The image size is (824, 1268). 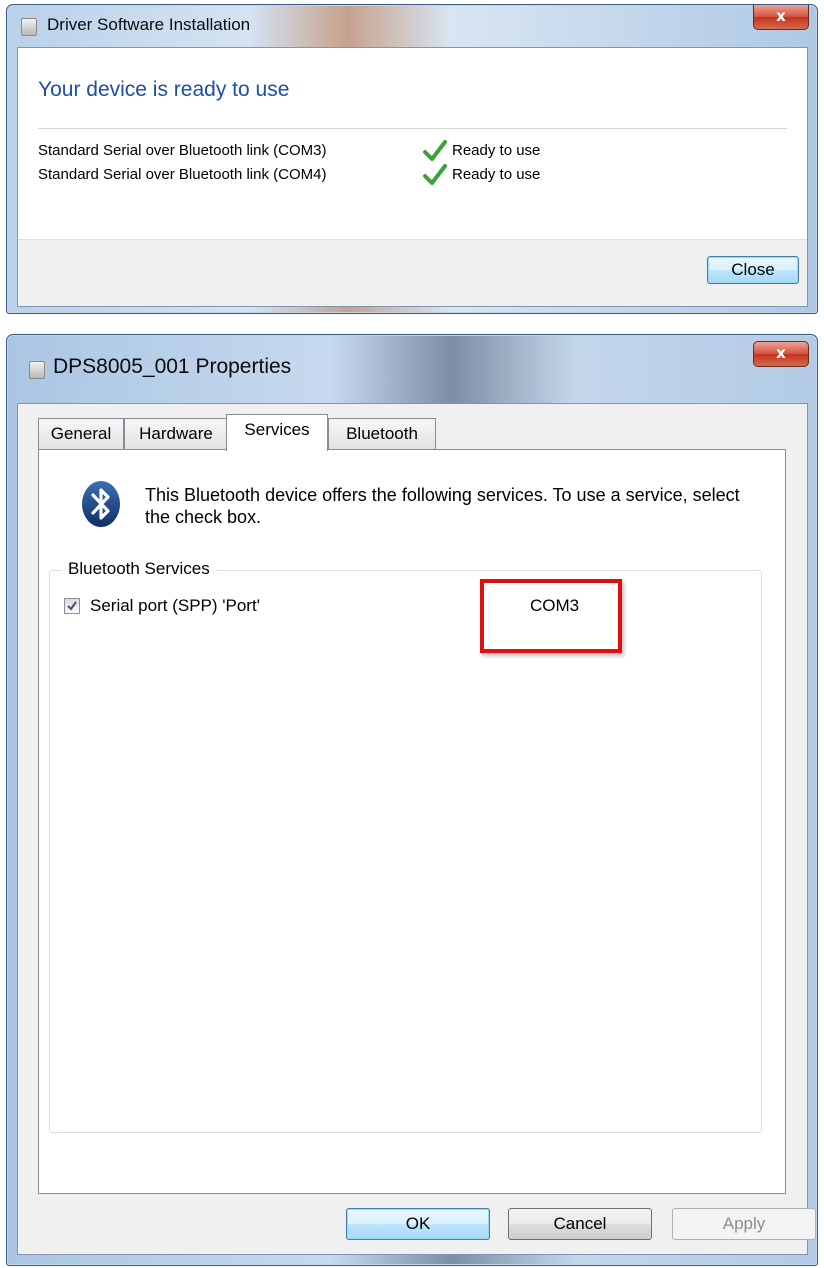 What do you see at coordinates (139, 569) in the screenshot?
I see `group-label: Bluetooth Services` at bounding box center [139, 569].